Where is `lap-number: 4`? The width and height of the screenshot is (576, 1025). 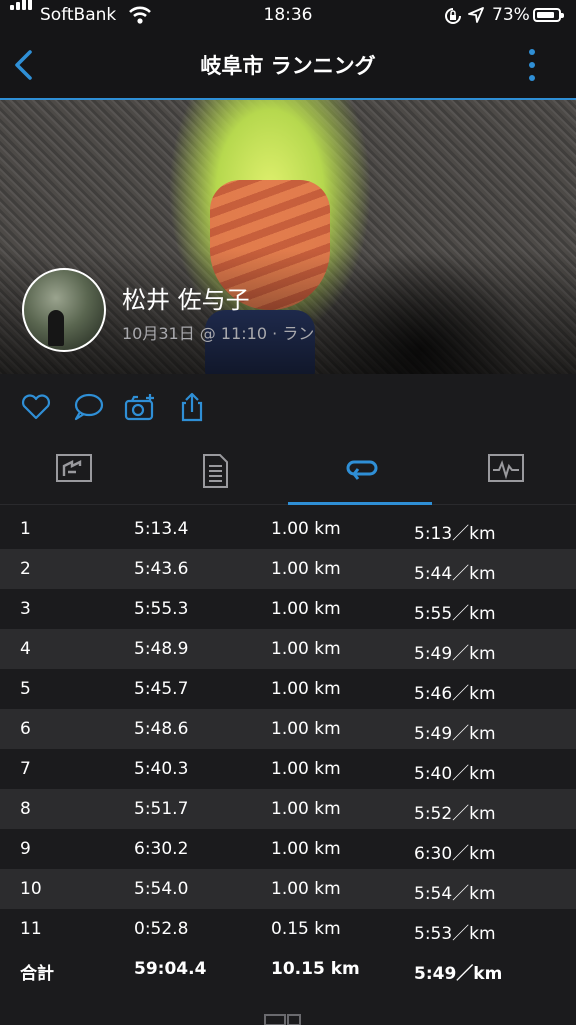
lap-number: 4 is located at coordinates (25, 649).